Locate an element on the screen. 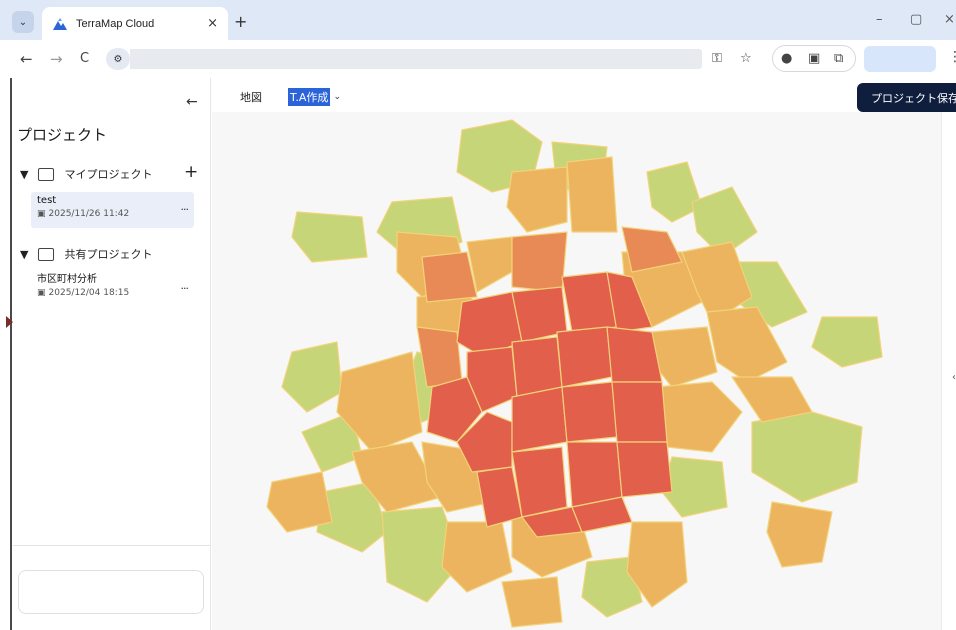 This screenshot has height=630, width=956. project-date-row: ▣ 2025/11/26 11:42 is located at coordinates (112, 214).